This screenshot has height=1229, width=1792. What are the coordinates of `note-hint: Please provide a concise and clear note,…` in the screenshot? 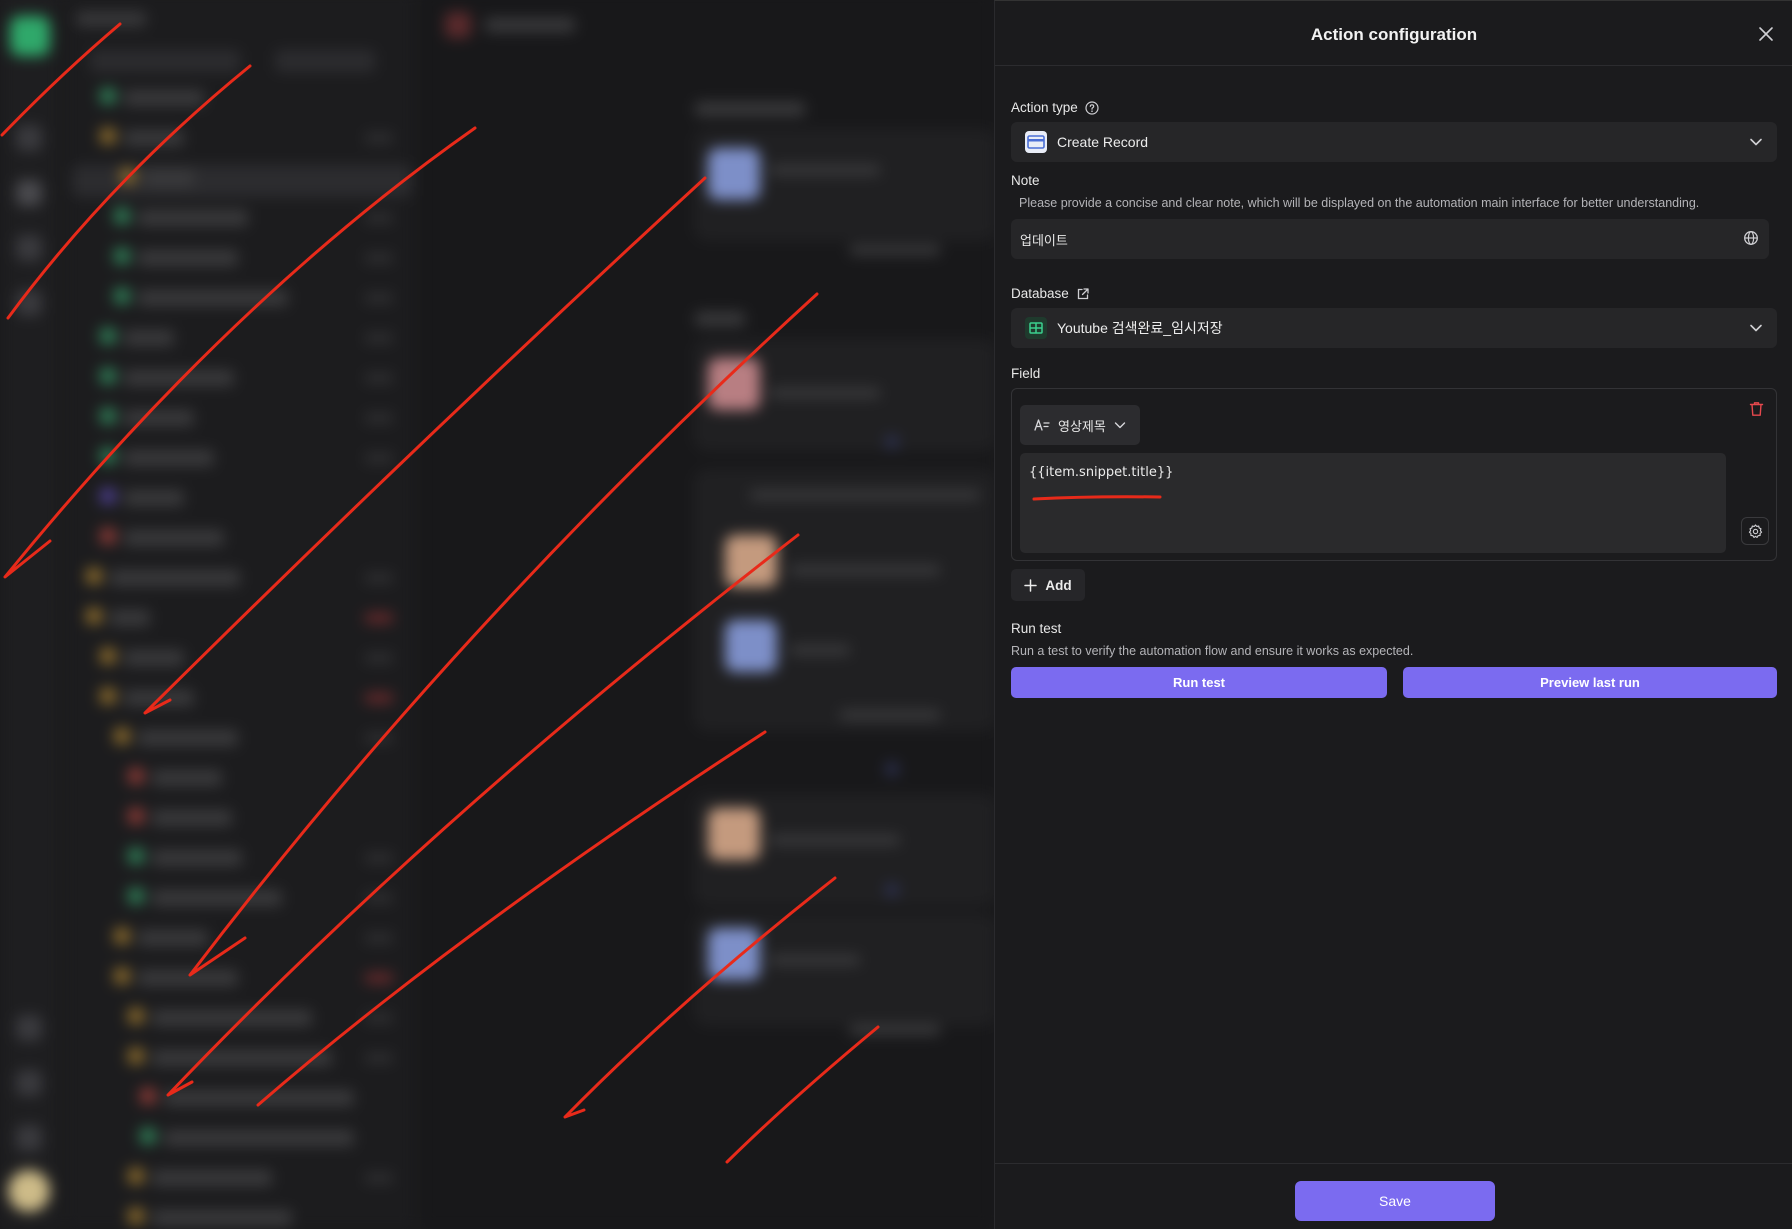 It's located at (1359, 203).